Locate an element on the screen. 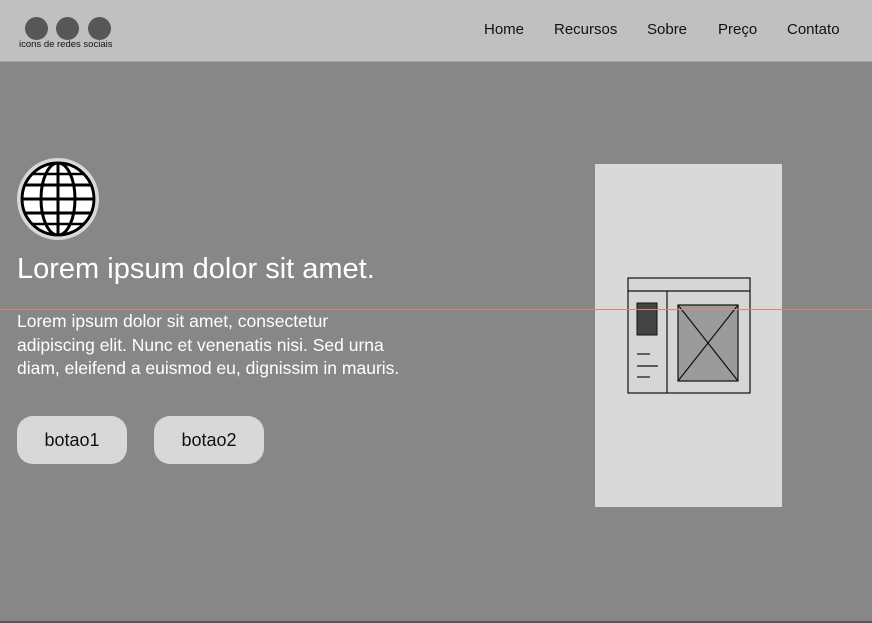  social-icons: icons de redes sociais is located at coordinates (74, 34).